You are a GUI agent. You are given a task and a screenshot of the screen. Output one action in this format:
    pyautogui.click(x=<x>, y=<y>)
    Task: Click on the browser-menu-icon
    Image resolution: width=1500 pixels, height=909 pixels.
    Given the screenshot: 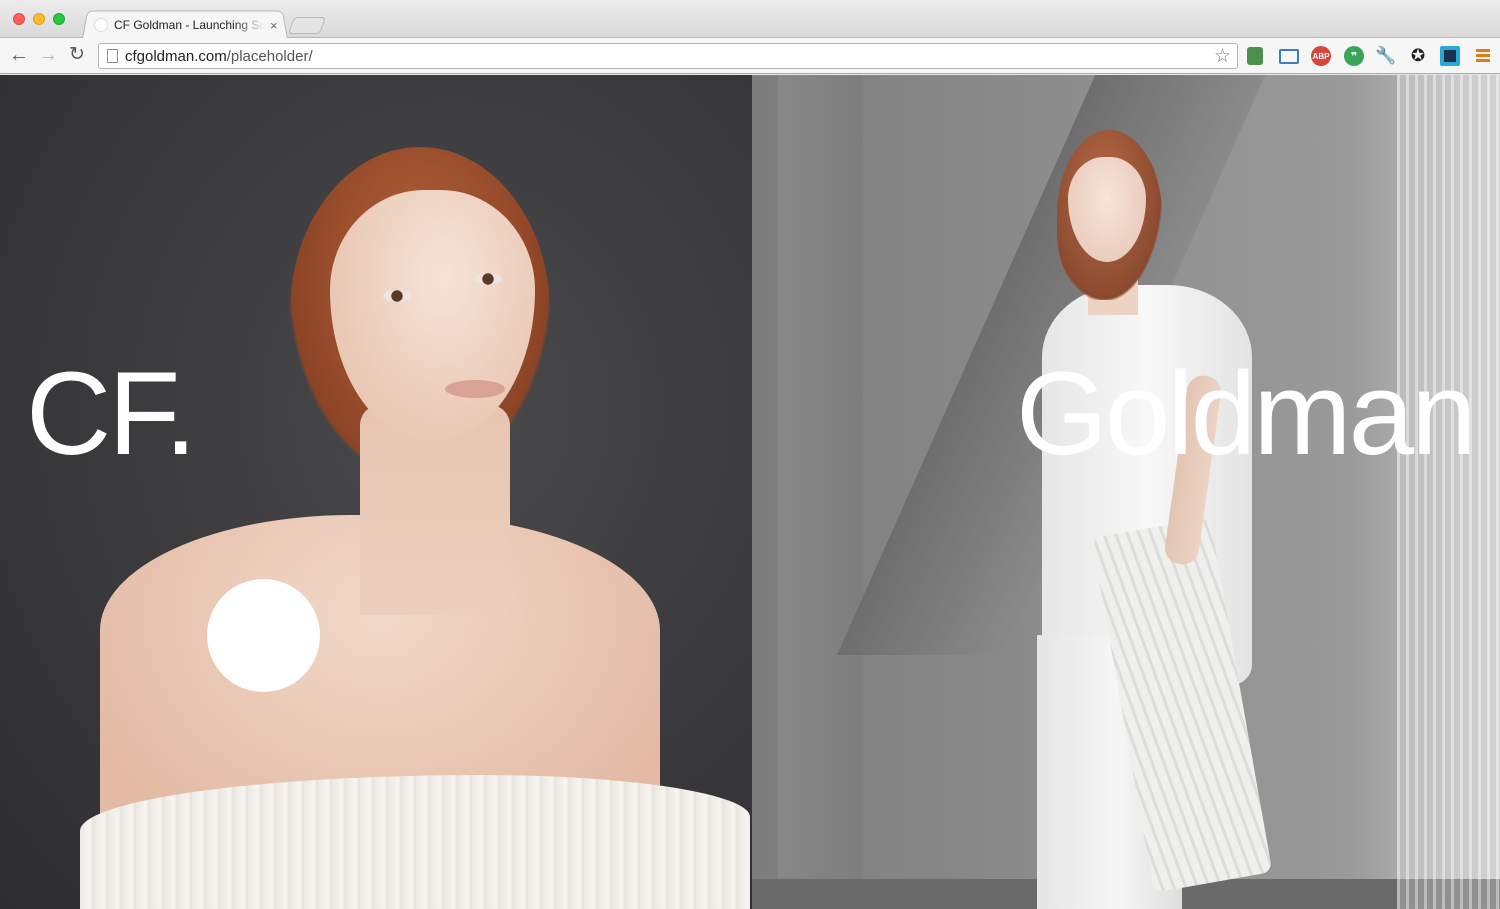 What is the action you would take?
    pyautogui.click(x=1483, y=56)
    